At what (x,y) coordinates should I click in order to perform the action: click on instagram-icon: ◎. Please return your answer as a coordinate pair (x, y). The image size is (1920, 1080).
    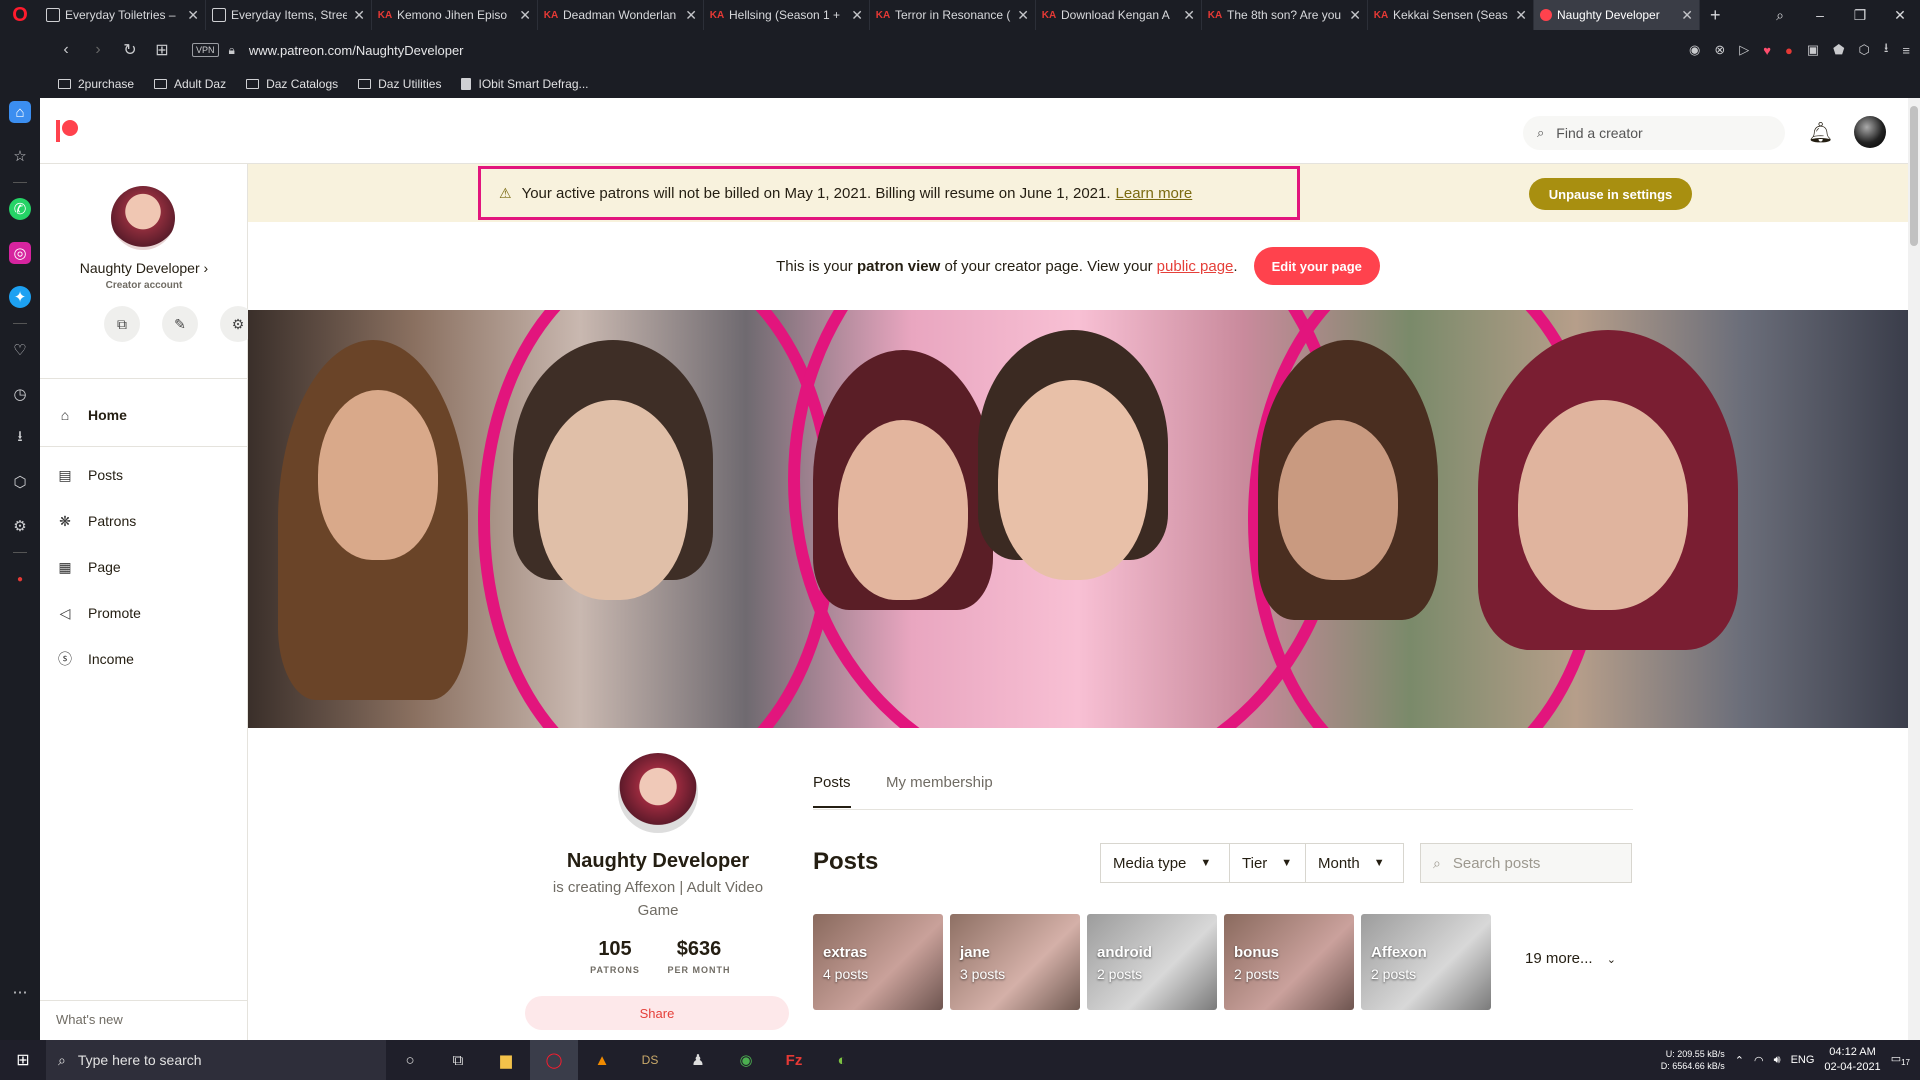
    Looking at the image, I should click on (20, 253).